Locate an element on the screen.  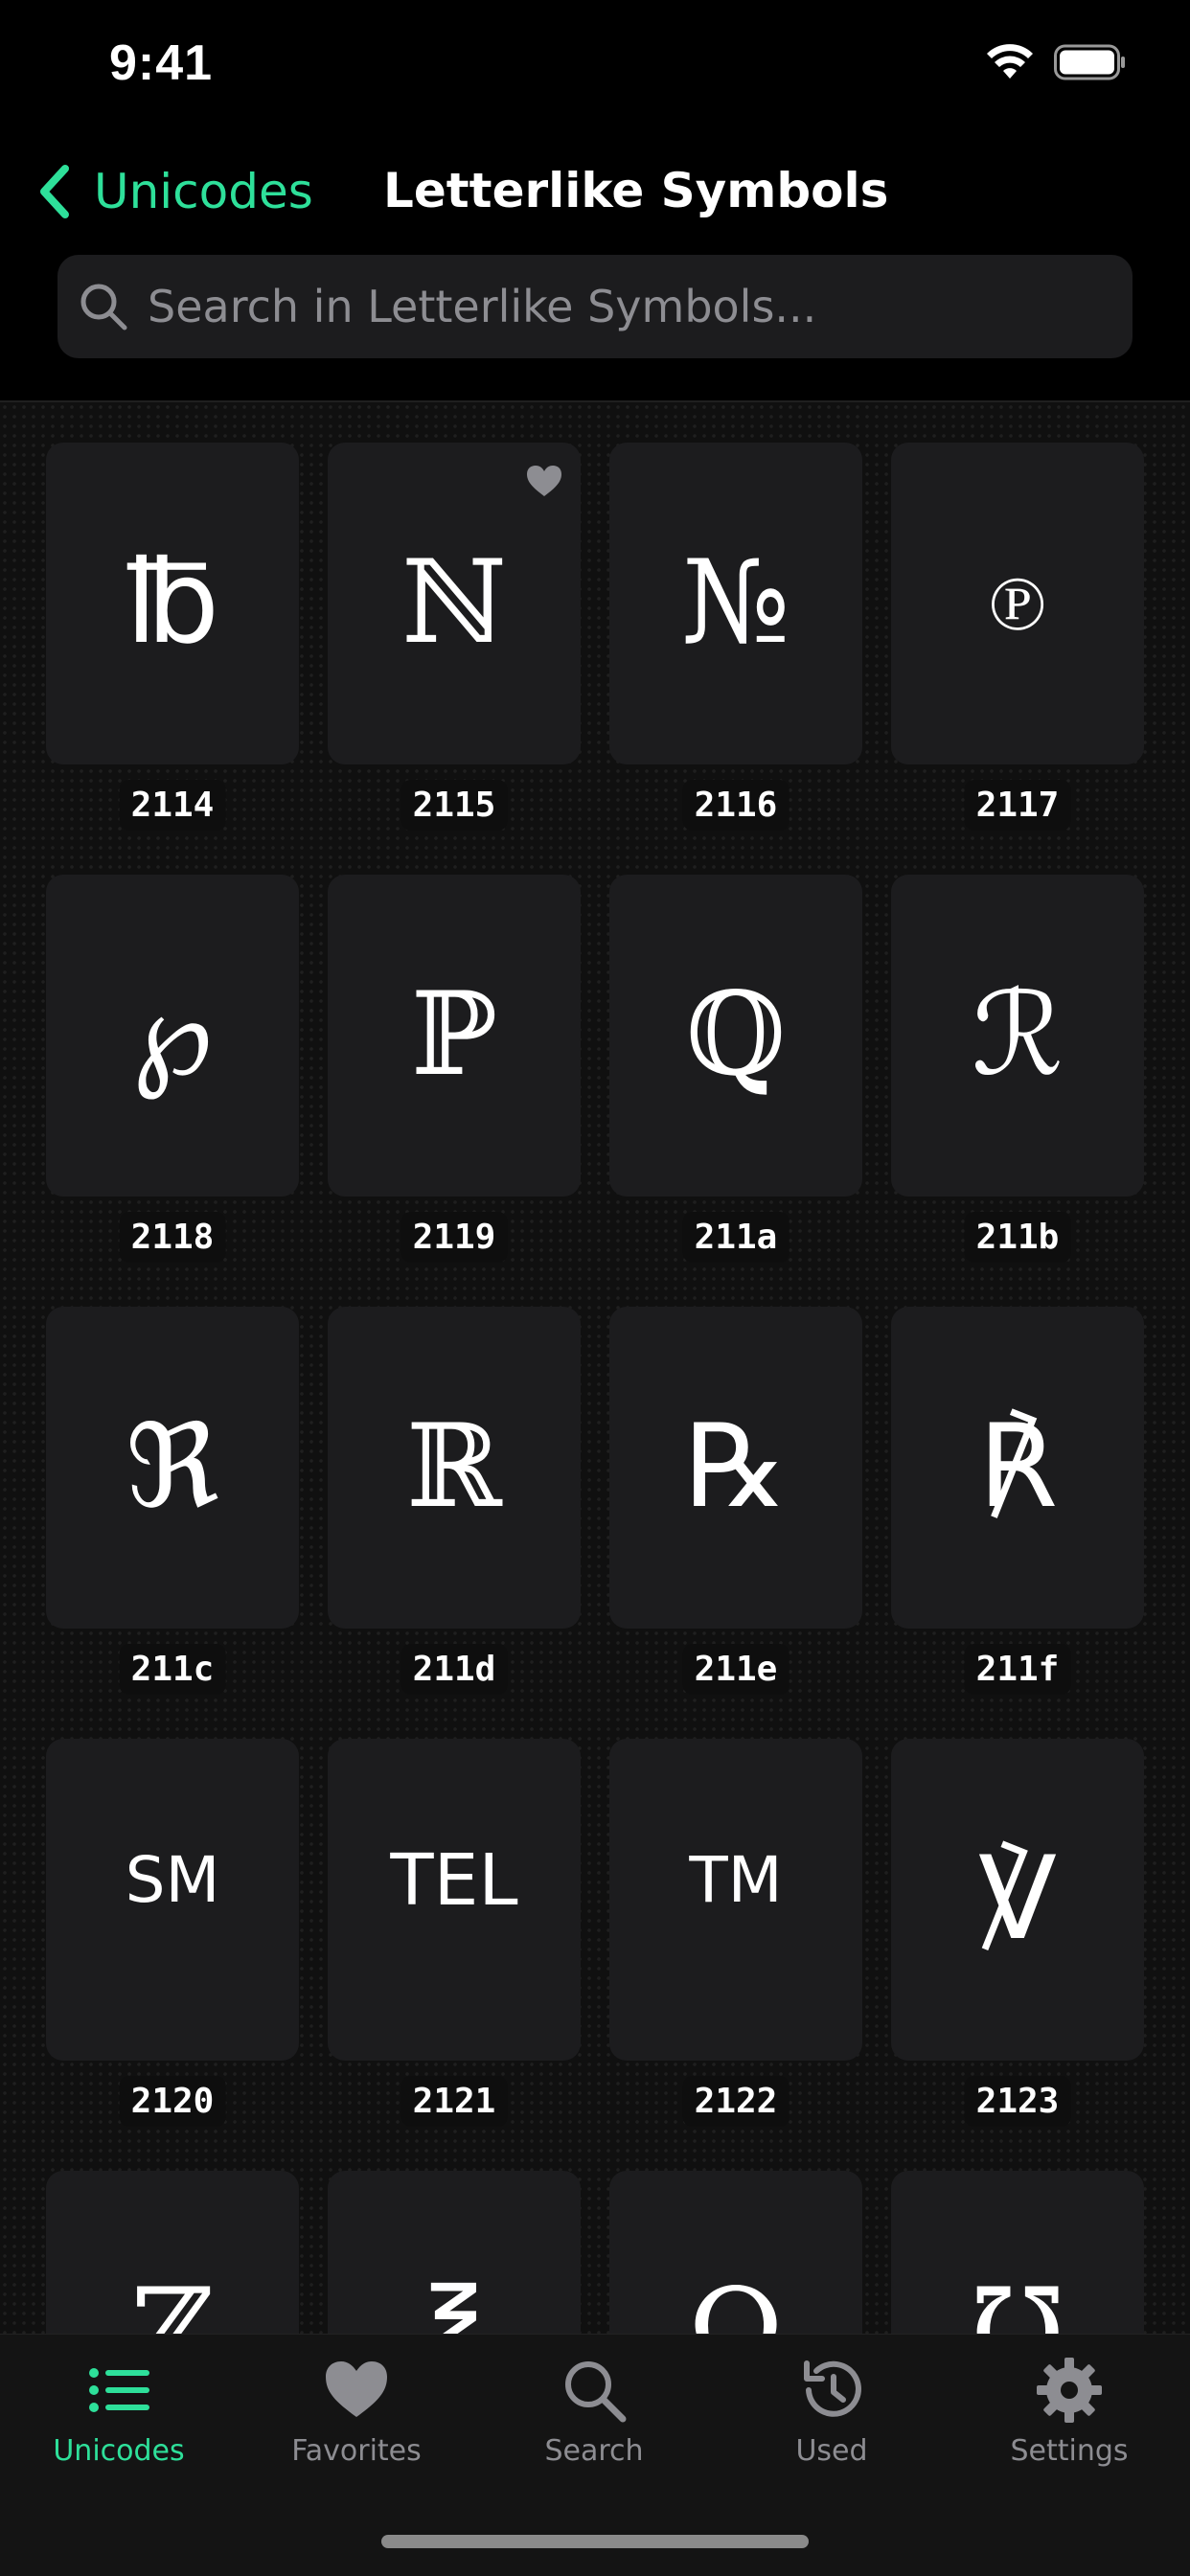
battery-icon is located at coordinates (1090, 62).